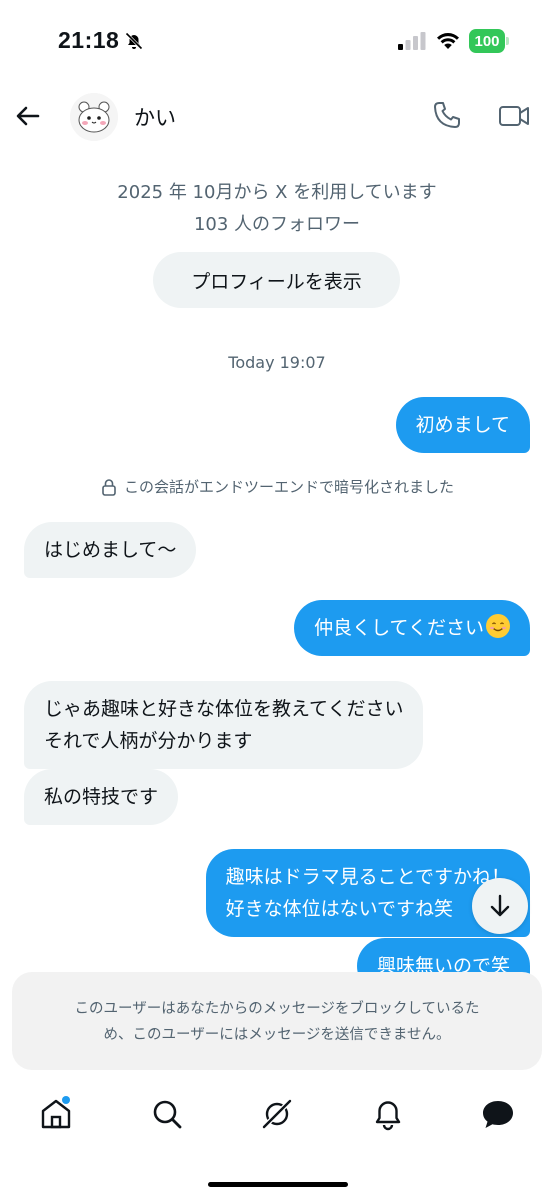 Image resolution: width=554 pixels, height=1200 pixels. Describe the element at coordinates (277, 192) in the screenshot. I see `joined-date: 2025 年 10月から X を利用しています` at that location.